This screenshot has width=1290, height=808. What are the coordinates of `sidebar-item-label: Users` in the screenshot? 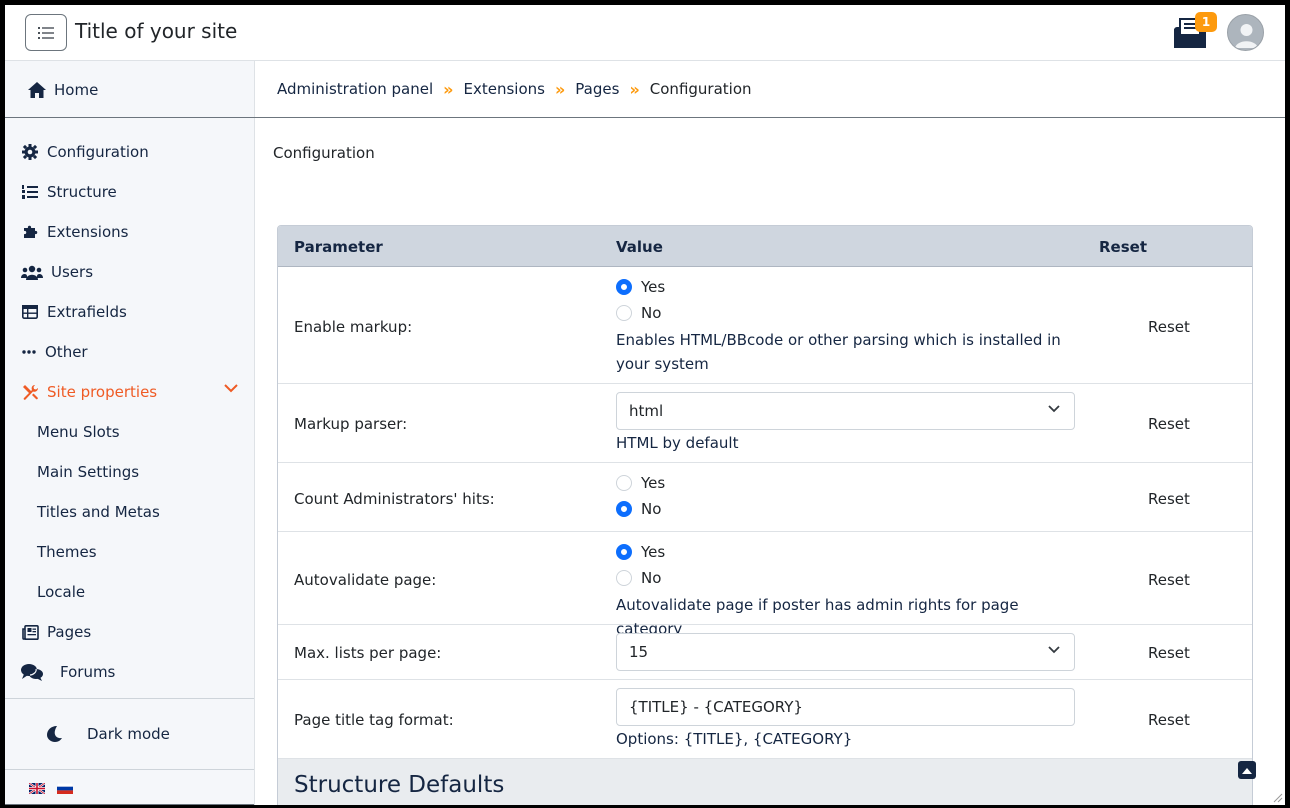 It's located at (72, 272).